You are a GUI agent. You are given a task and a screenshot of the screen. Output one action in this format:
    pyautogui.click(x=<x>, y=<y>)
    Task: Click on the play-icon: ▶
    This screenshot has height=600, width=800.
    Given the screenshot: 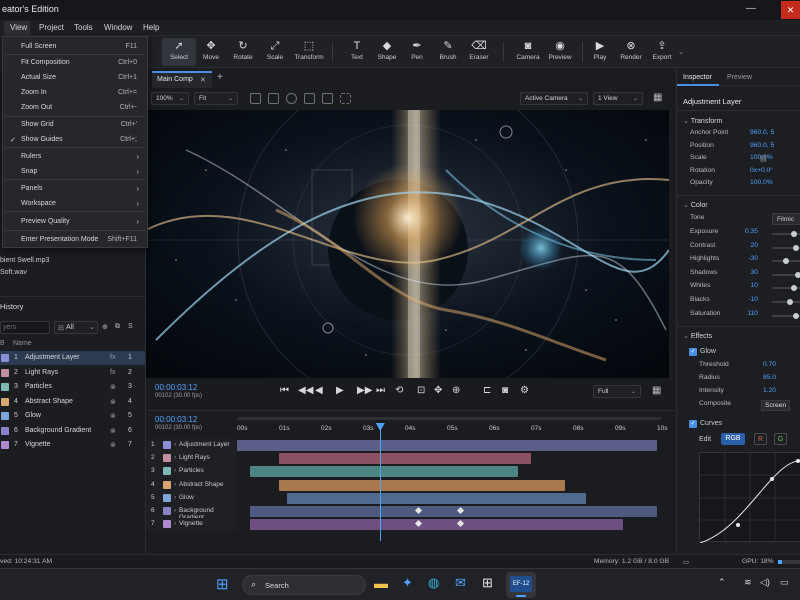 What is the action you would take?
    pyautogui.click(x=340, y=390)
    